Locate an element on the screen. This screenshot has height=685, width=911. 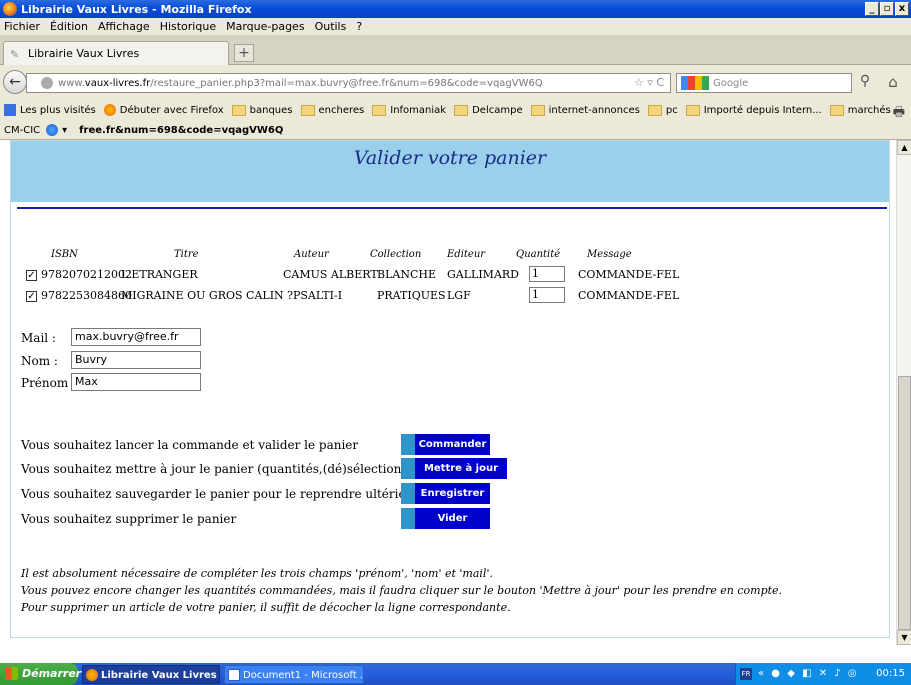
addon-text: free.fr&num=698&code=vqagVW6Q is located at coordinates (181, 130).